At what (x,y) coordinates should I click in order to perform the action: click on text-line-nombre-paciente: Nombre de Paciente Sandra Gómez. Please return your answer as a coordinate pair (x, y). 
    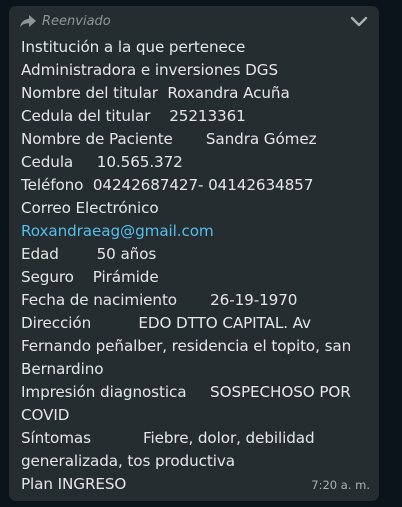
    Looking at the image, I should click on (169, 139).